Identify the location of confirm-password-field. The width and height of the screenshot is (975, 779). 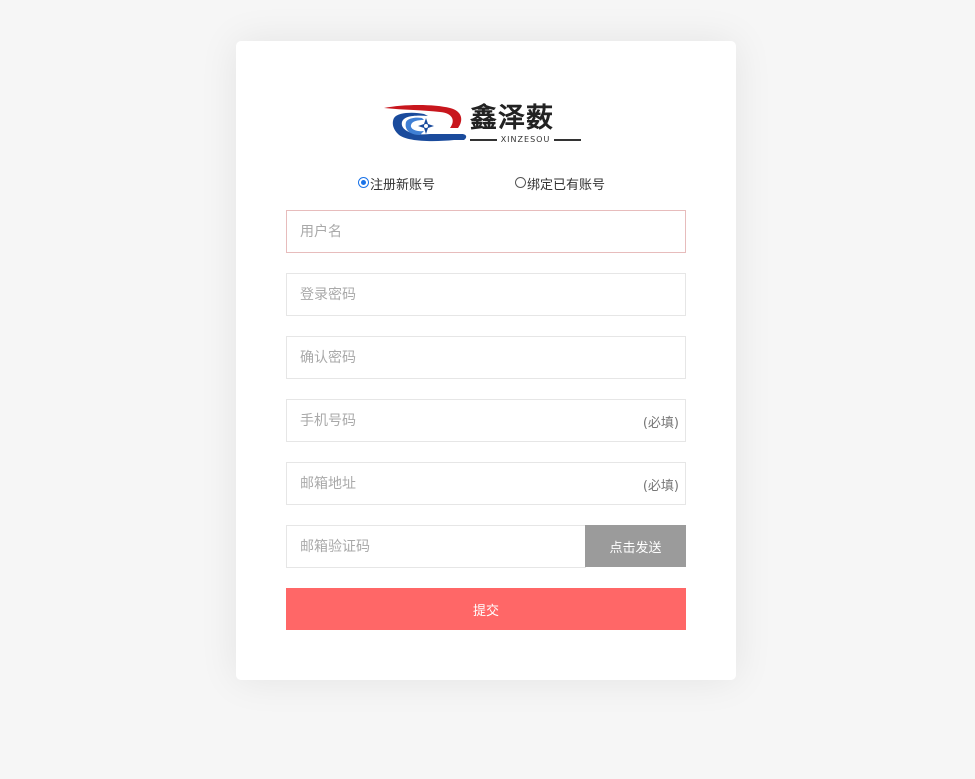
(486, 357).